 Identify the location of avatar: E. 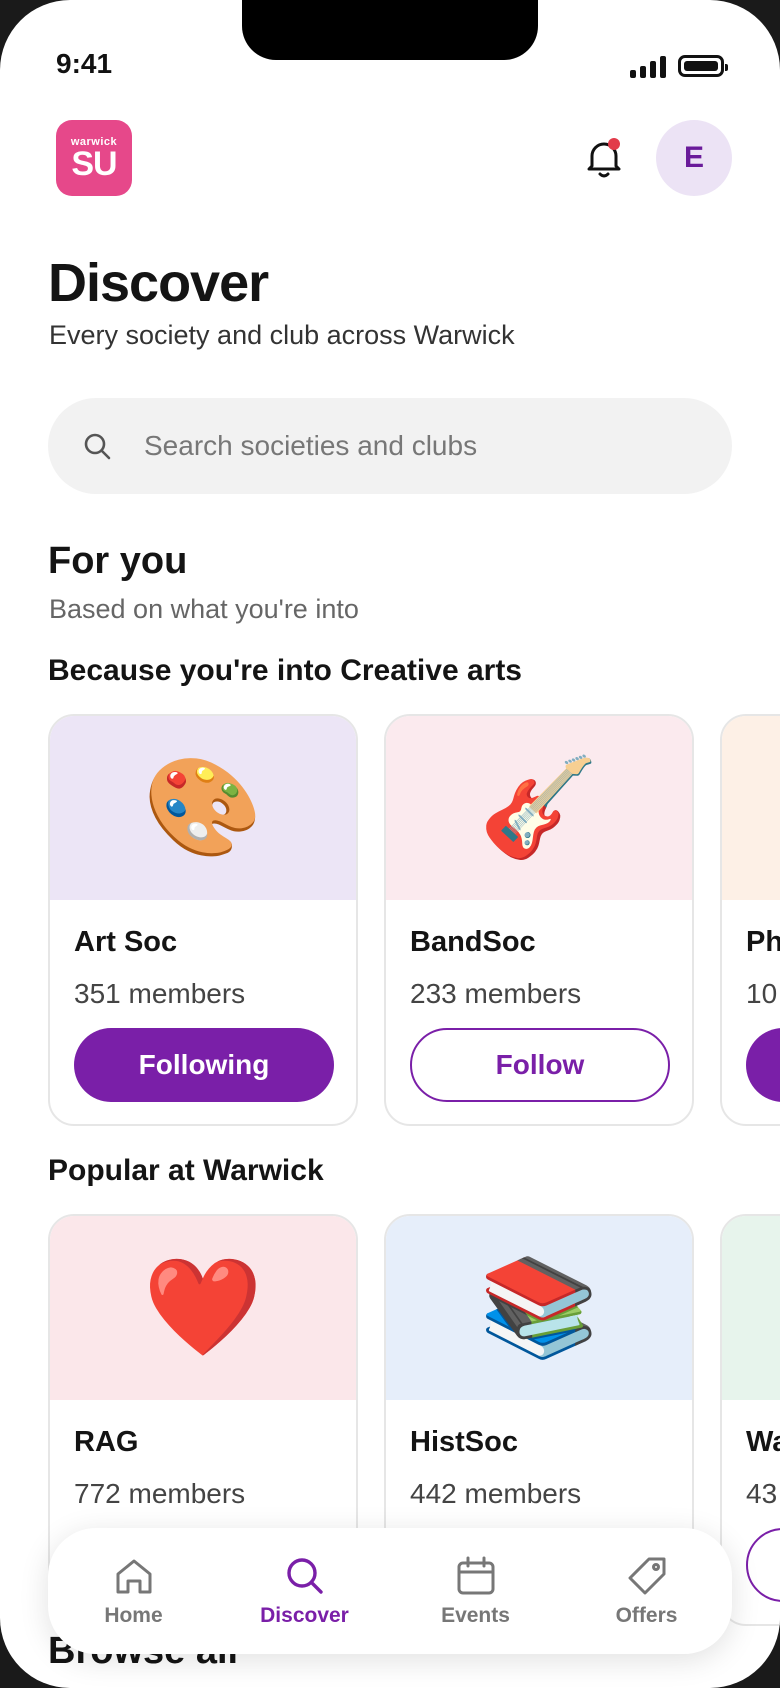
(694, 158).